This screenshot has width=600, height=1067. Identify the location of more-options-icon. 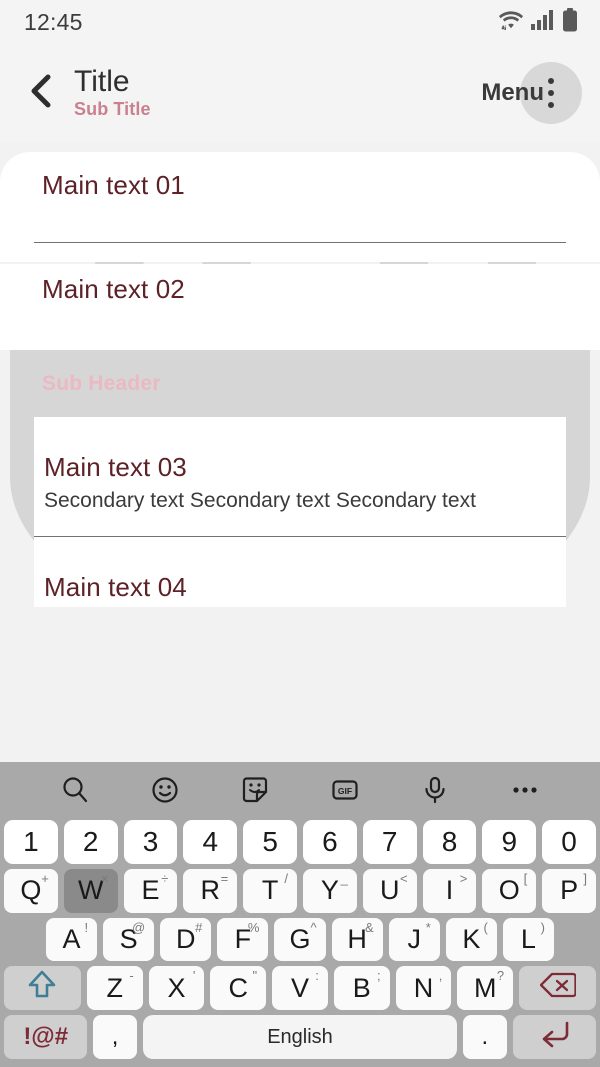
(525, 790).